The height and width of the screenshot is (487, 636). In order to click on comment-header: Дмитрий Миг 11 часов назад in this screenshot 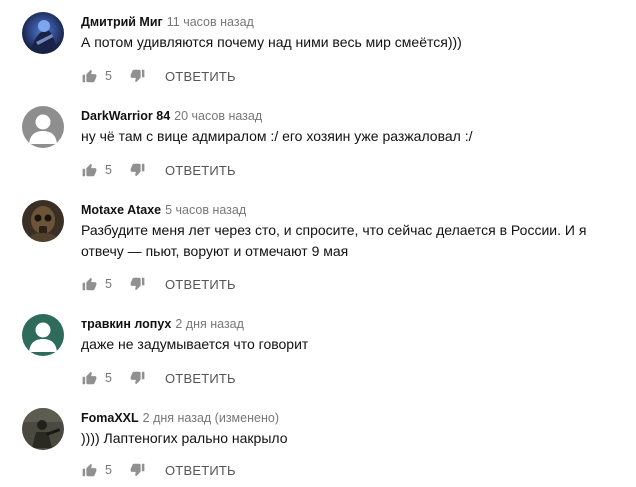, I will do `click(167, 22)`.